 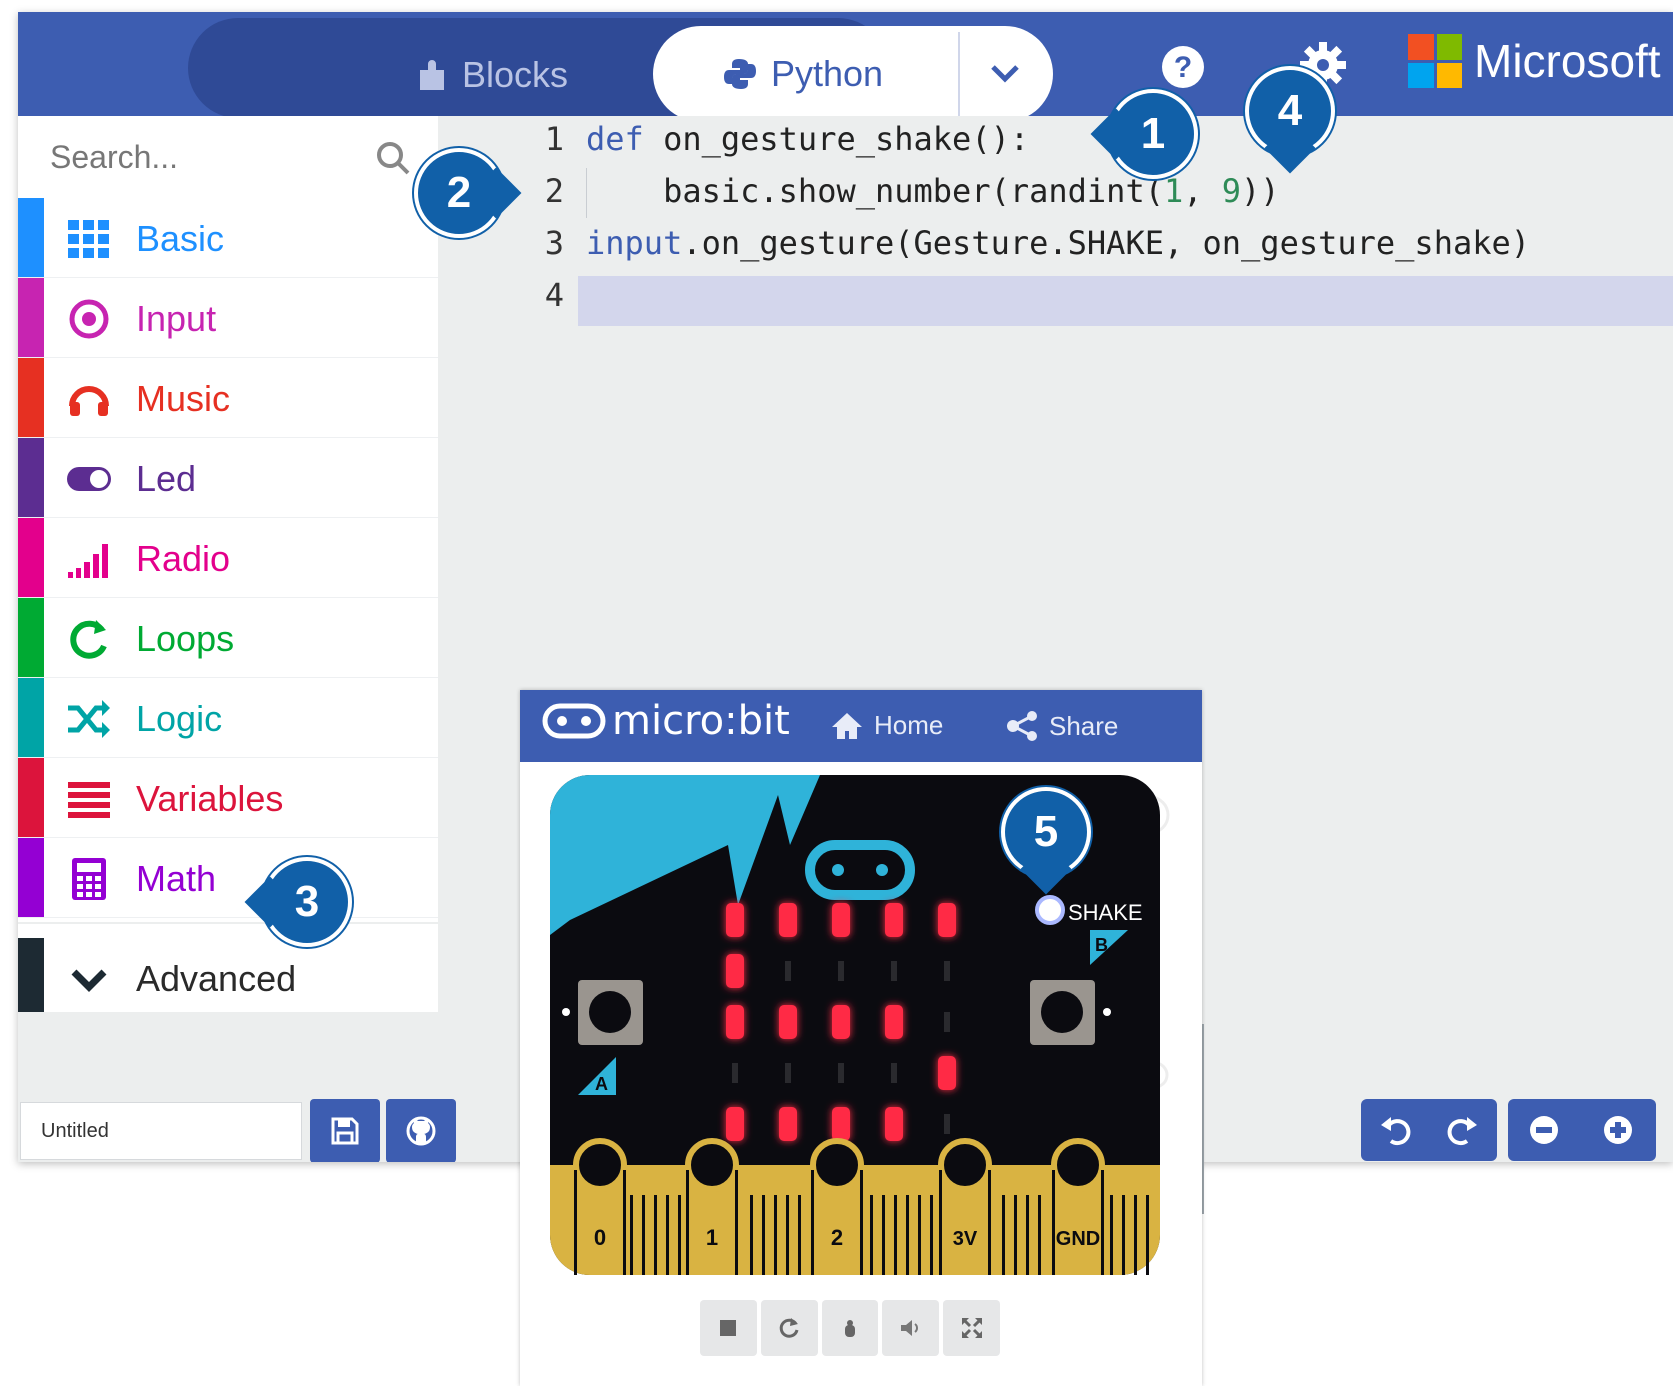 I want to click on floppy-disk-icon, so click(x=345, y=1131).